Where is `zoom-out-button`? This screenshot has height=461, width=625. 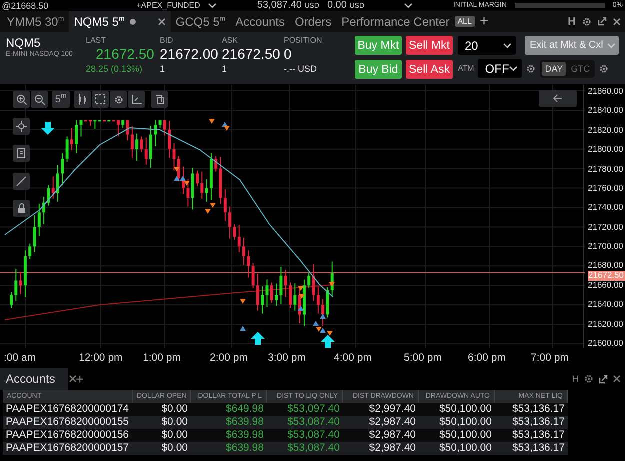 zoom-out-button is located at coordinates (39, 99).